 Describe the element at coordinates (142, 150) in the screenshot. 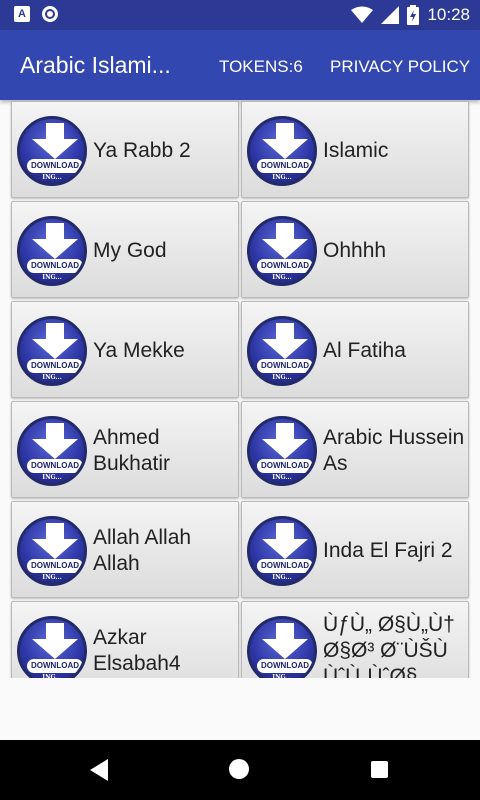

I see `ringtone-label: Ya Rabb 2` at that location.